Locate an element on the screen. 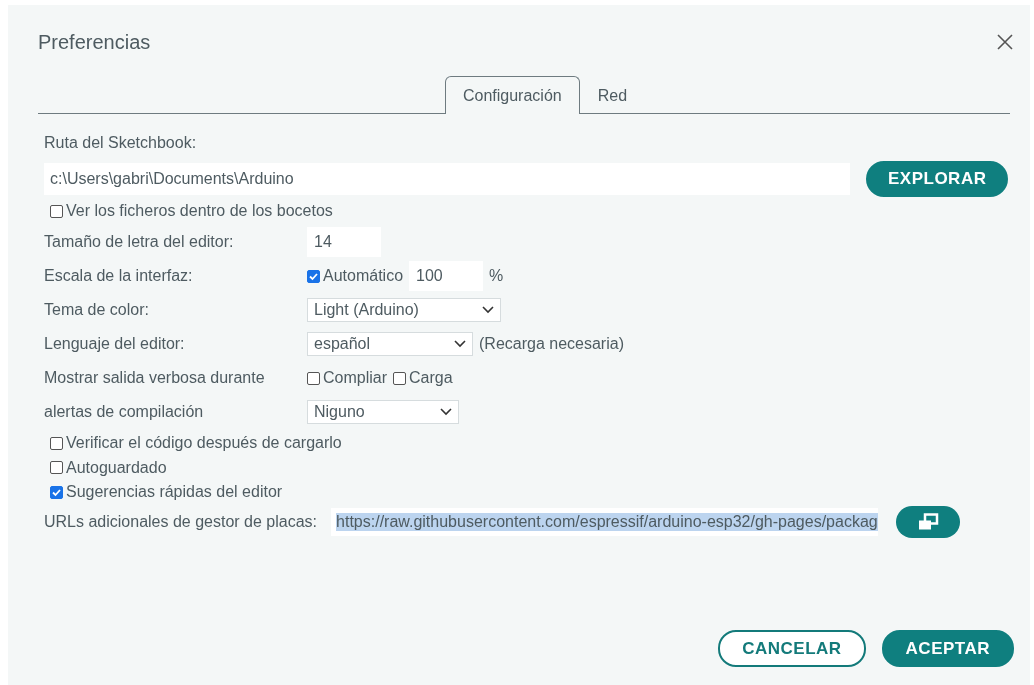  setting-label: Mostrar salida verbosa durante is located at coordinates (155, 378).